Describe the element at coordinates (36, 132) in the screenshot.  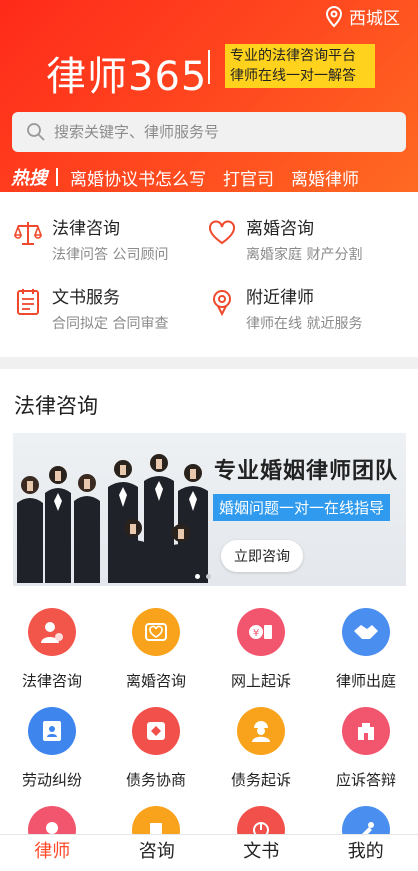
I see `search-icon` at that location.